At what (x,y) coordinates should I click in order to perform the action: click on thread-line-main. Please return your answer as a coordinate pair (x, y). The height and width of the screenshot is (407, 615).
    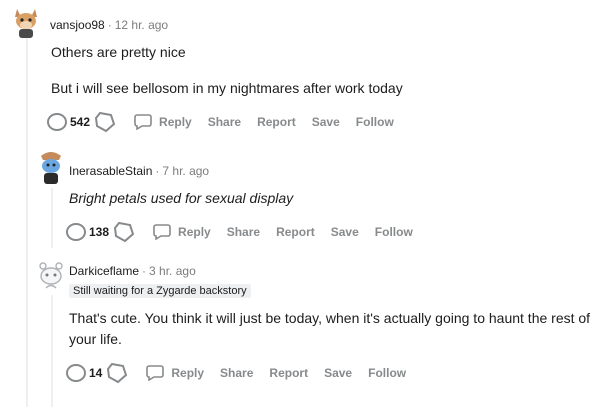
    Looking at the image, I should click on (27, 222).